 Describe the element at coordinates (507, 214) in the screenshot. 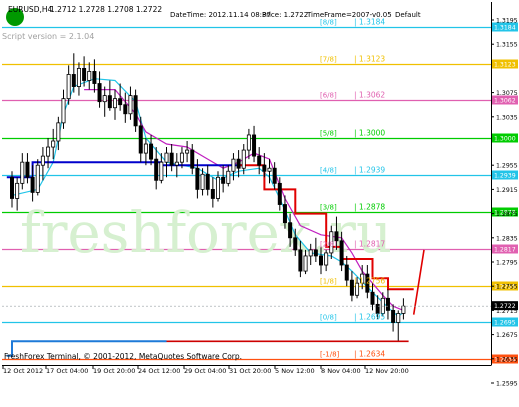

I see `price-tick-label: 1.2875` at that location.